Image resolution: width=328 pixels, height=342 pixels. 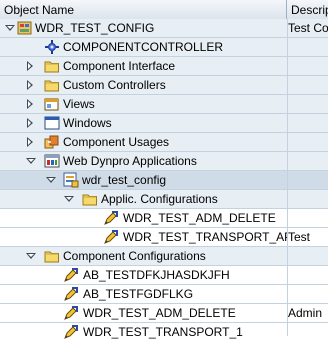 I want to click on application-icon, so click(x=71, y=180).